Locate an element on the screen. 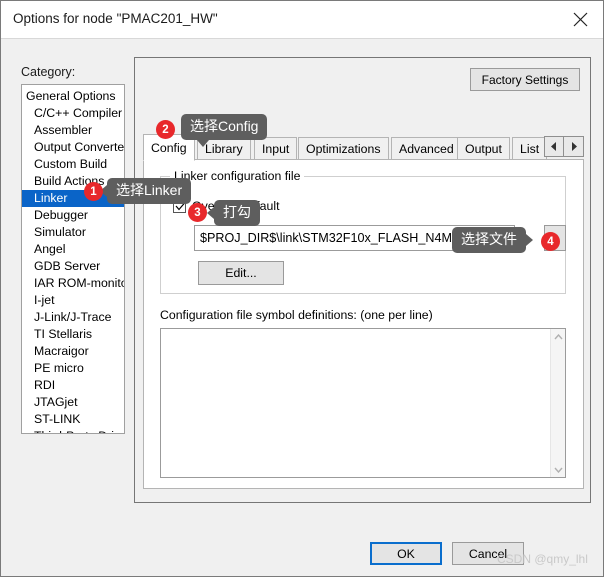  window-title: Options for node "PMAC201_HW" is located at coordinates (115, 18).